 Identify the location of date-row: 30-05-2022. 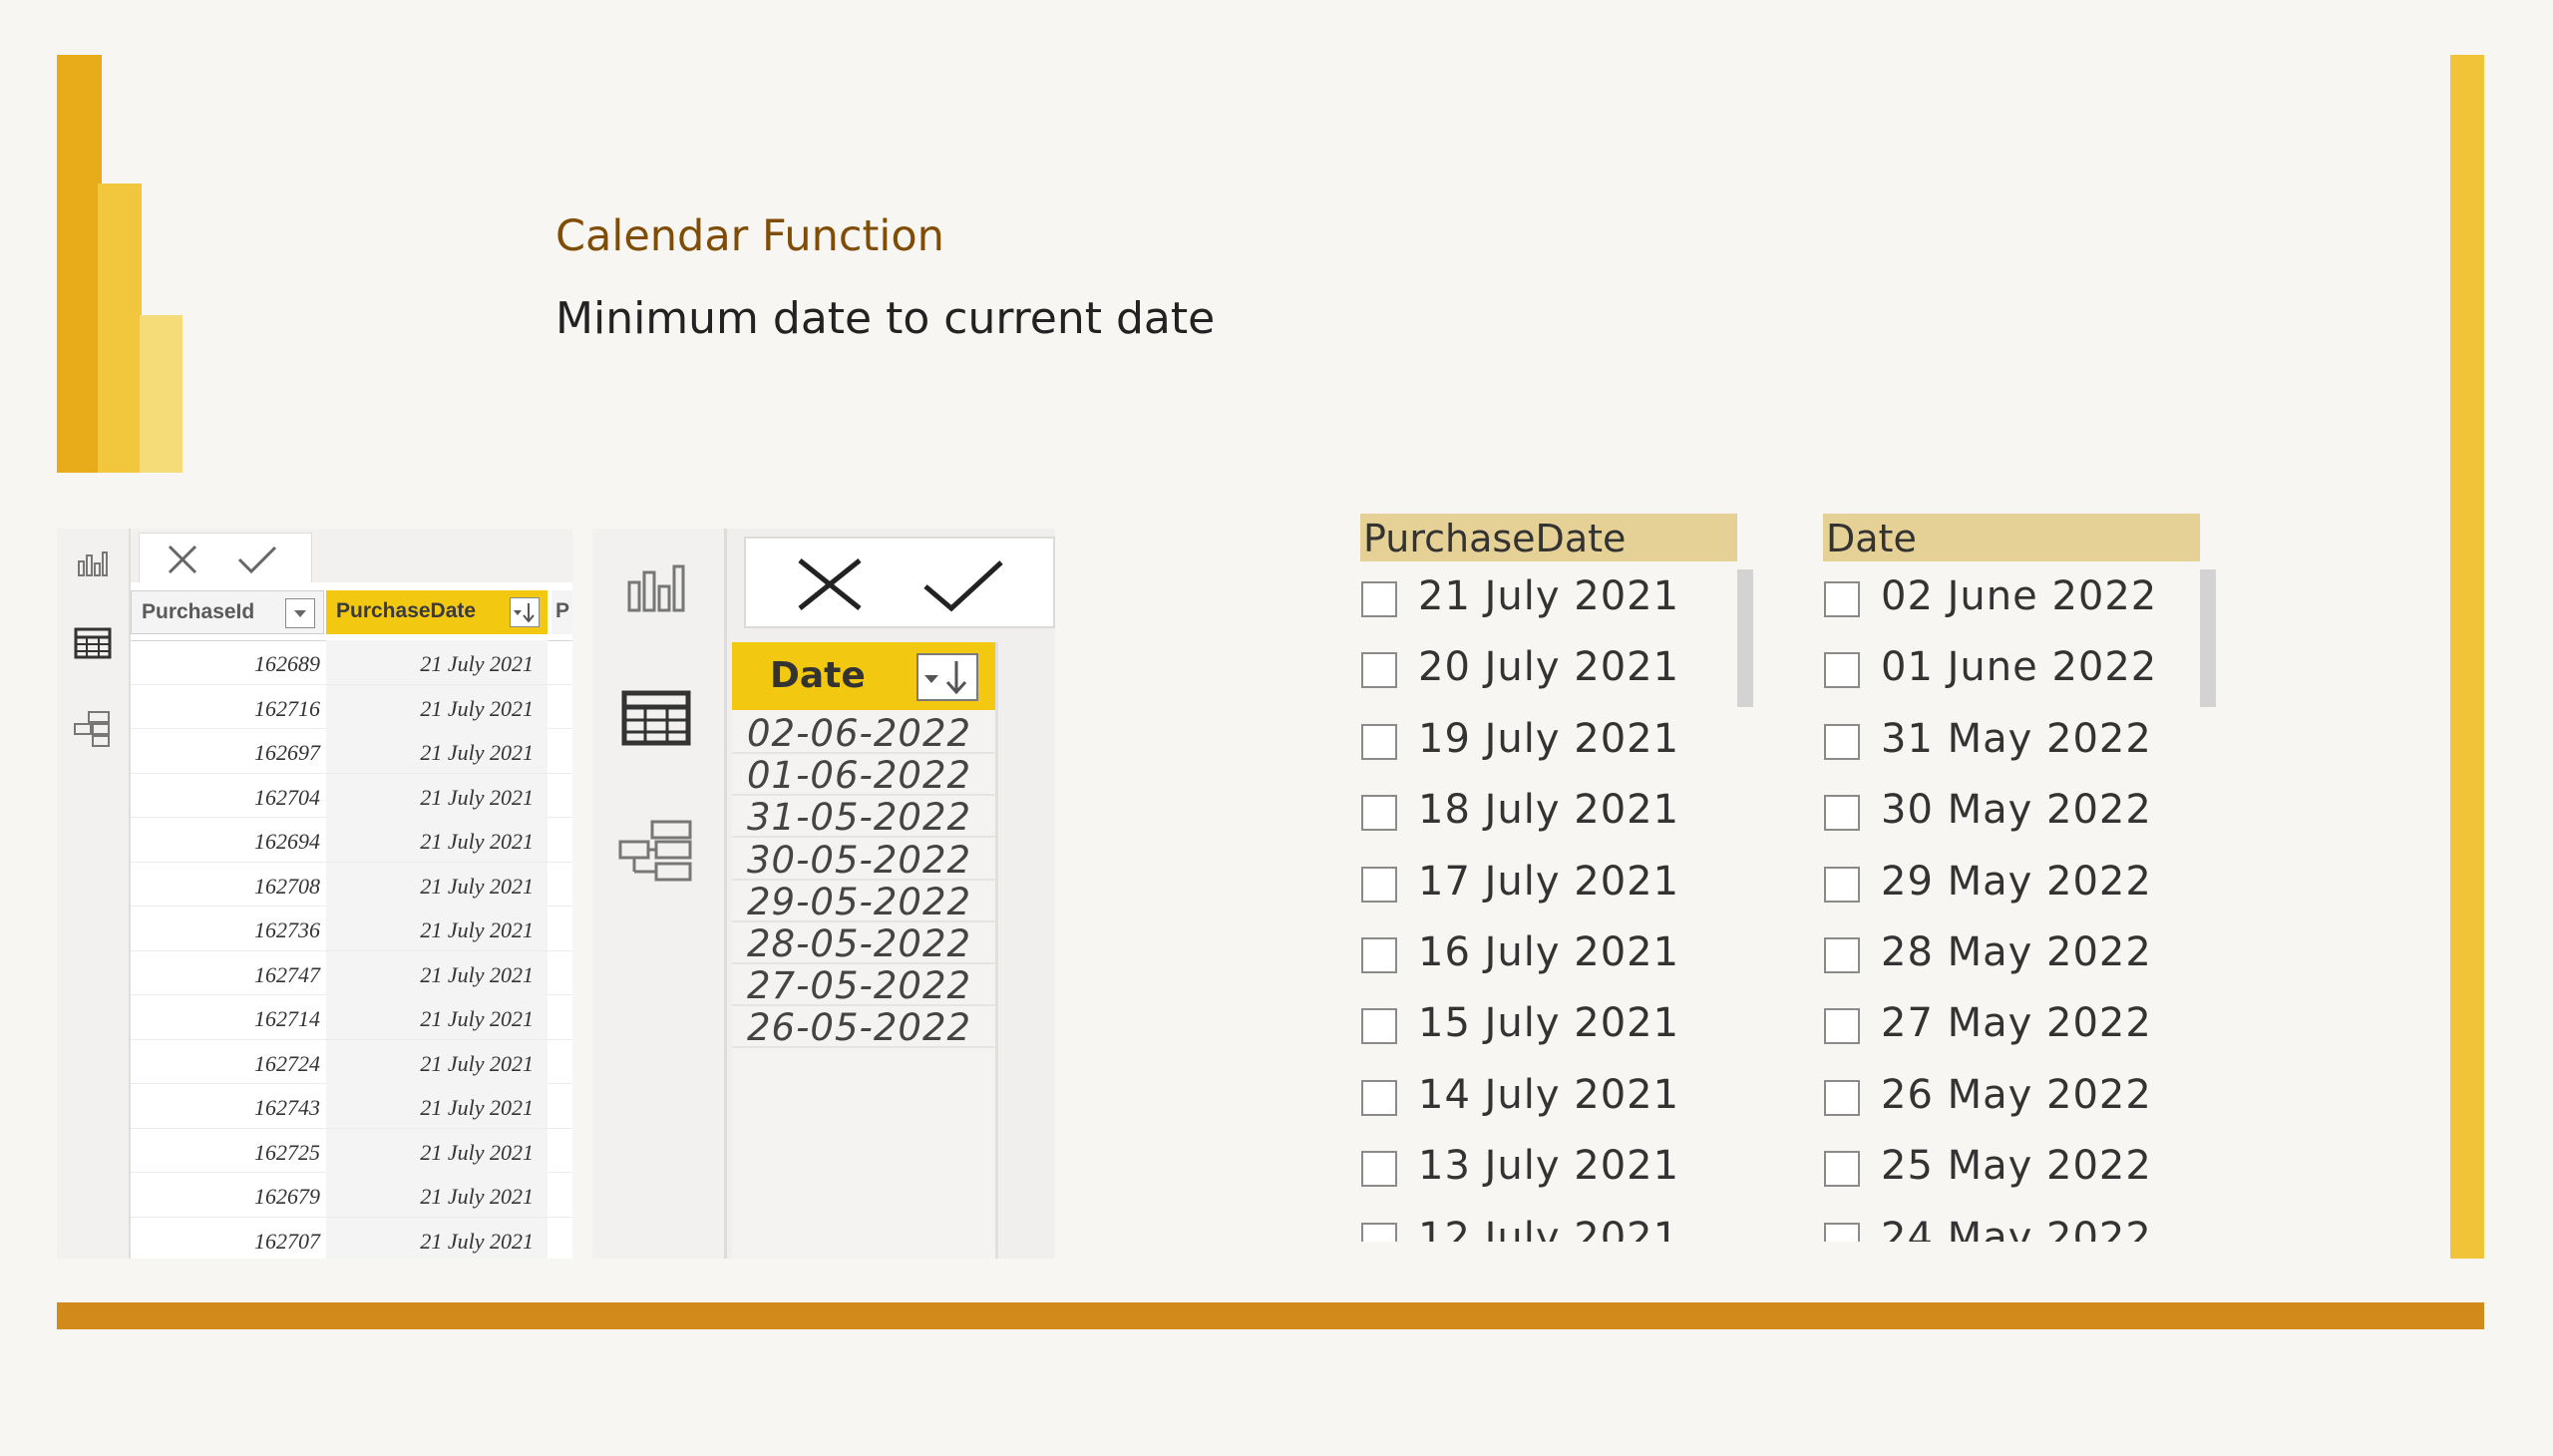
(863, 859).